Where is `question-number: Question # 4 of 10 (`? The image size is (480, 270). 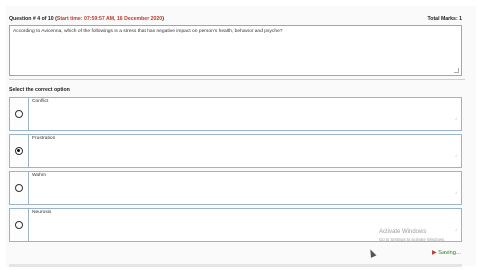 question-number: Question # 4 of 10 ( is located at coordinates (33, 19).